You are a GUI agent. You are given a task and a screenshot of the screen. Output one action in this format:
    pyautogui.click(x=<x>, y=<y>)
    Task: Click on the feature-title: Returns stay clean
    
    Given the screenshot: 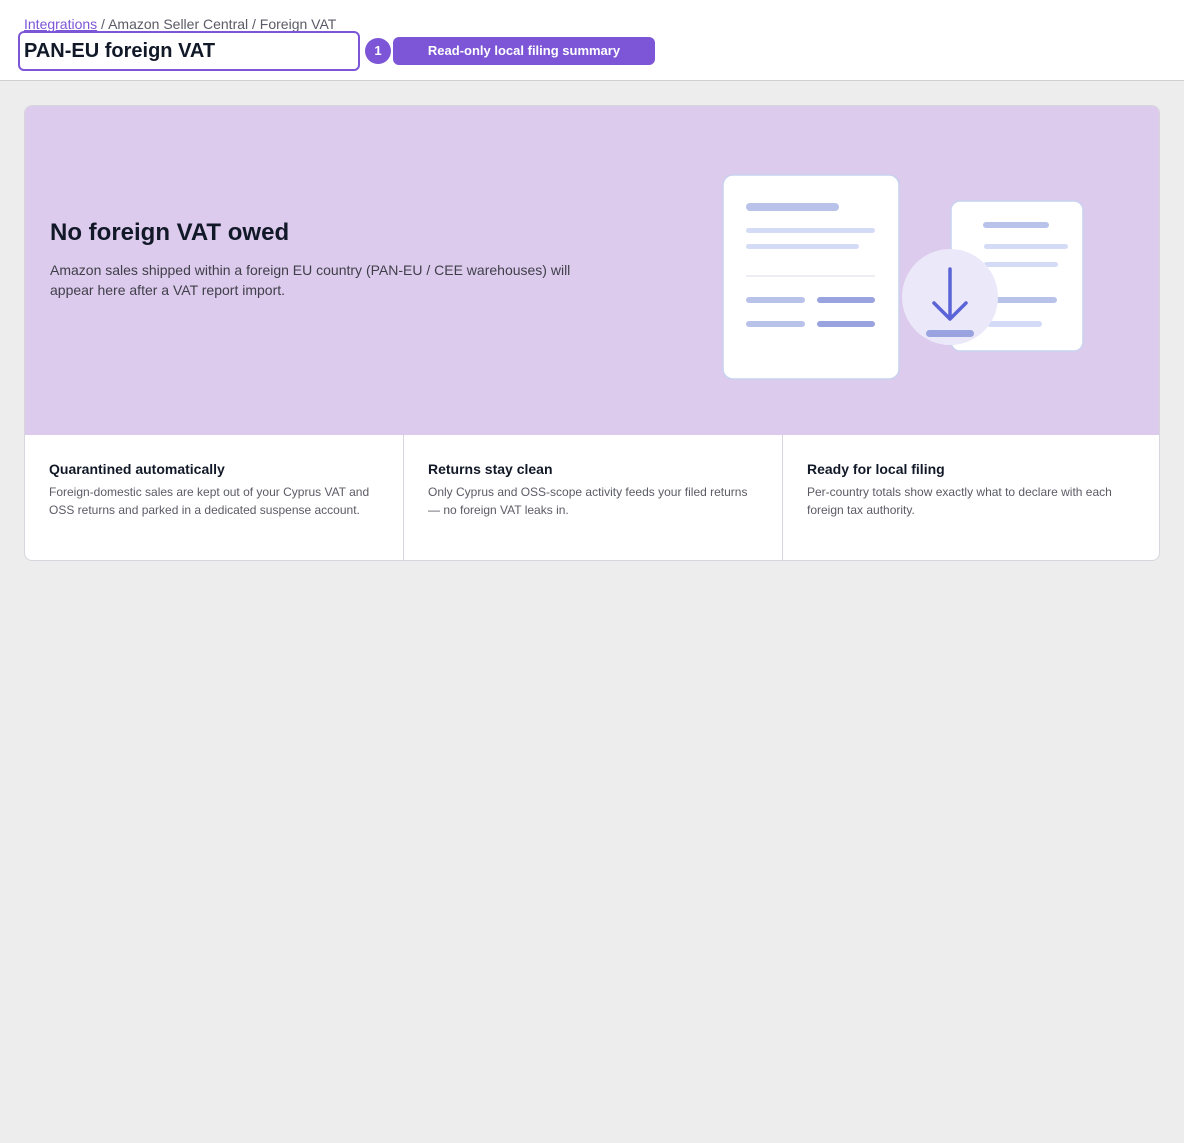 What is the action you would take?
    pyautogui.click(x=490, y=469)
    